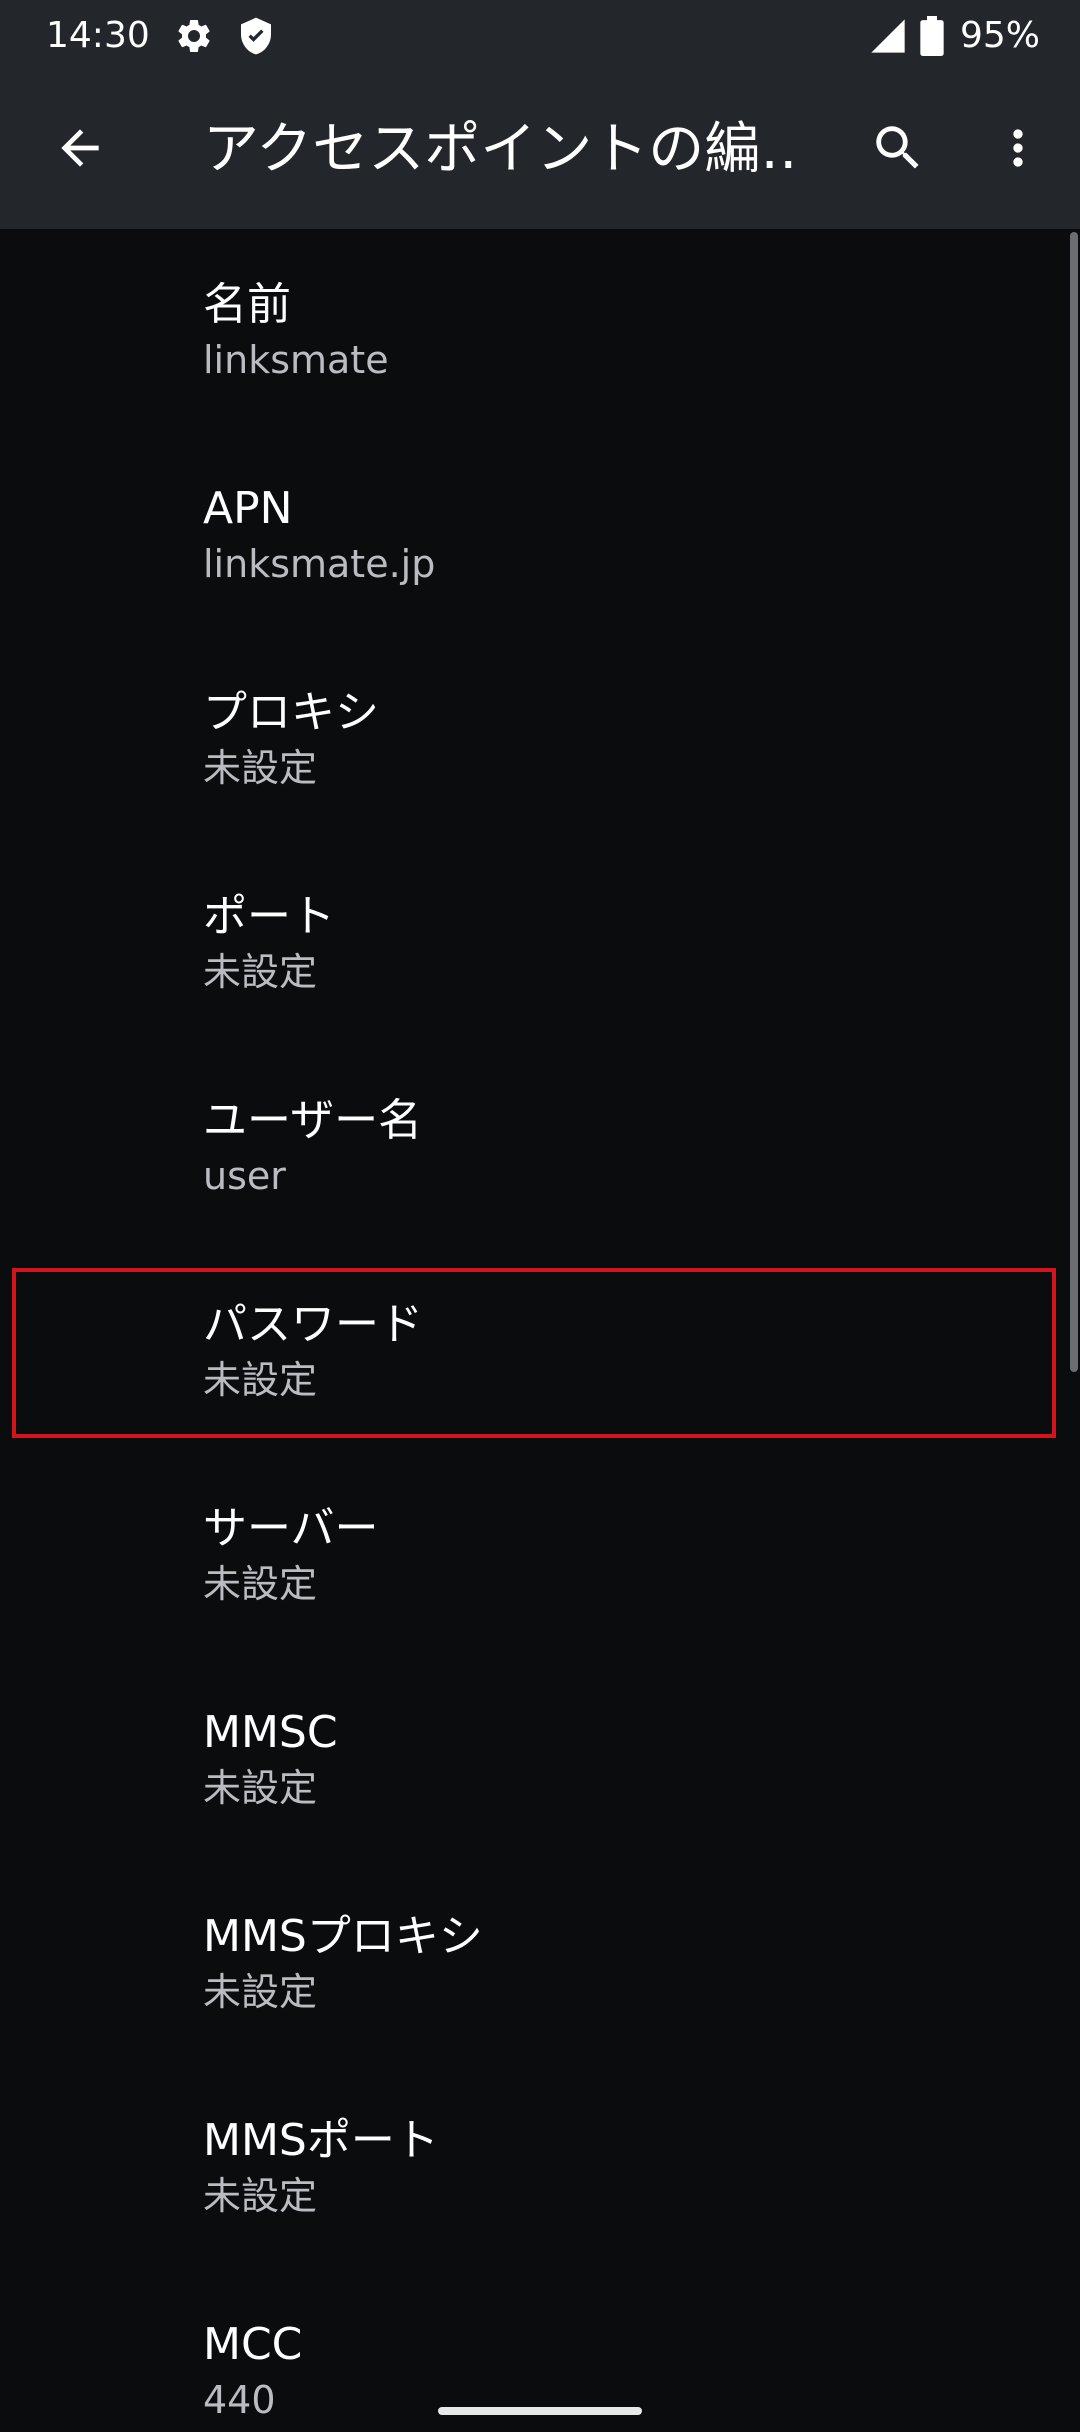  I want to click on home-indicator, so click(540, 2411).